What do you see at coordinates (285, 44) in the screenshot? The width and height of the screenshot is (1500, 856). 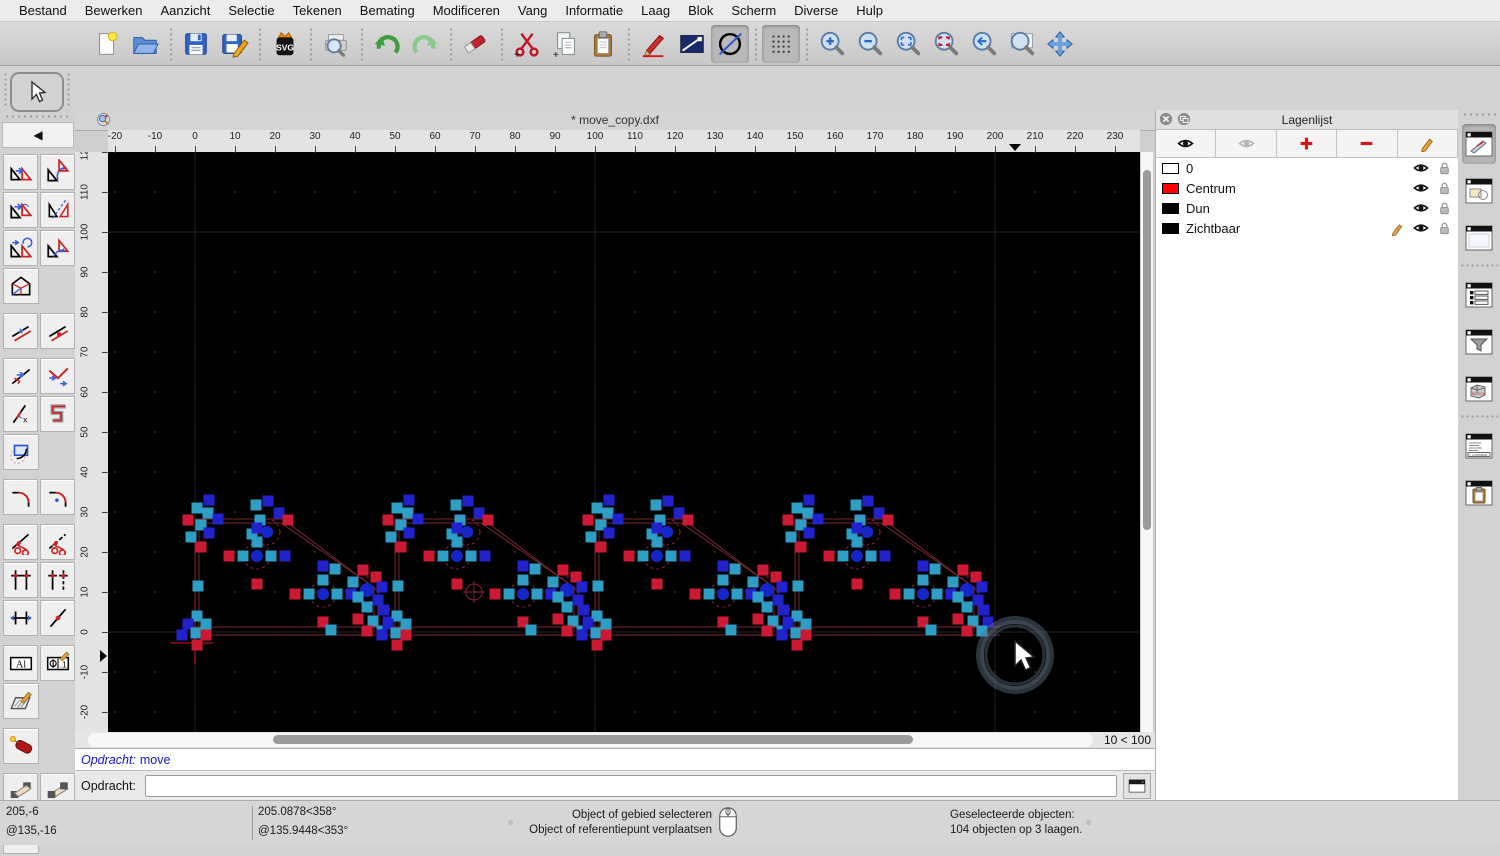 I see `svg-export-button: SVG` at bounding box center [285, 44].